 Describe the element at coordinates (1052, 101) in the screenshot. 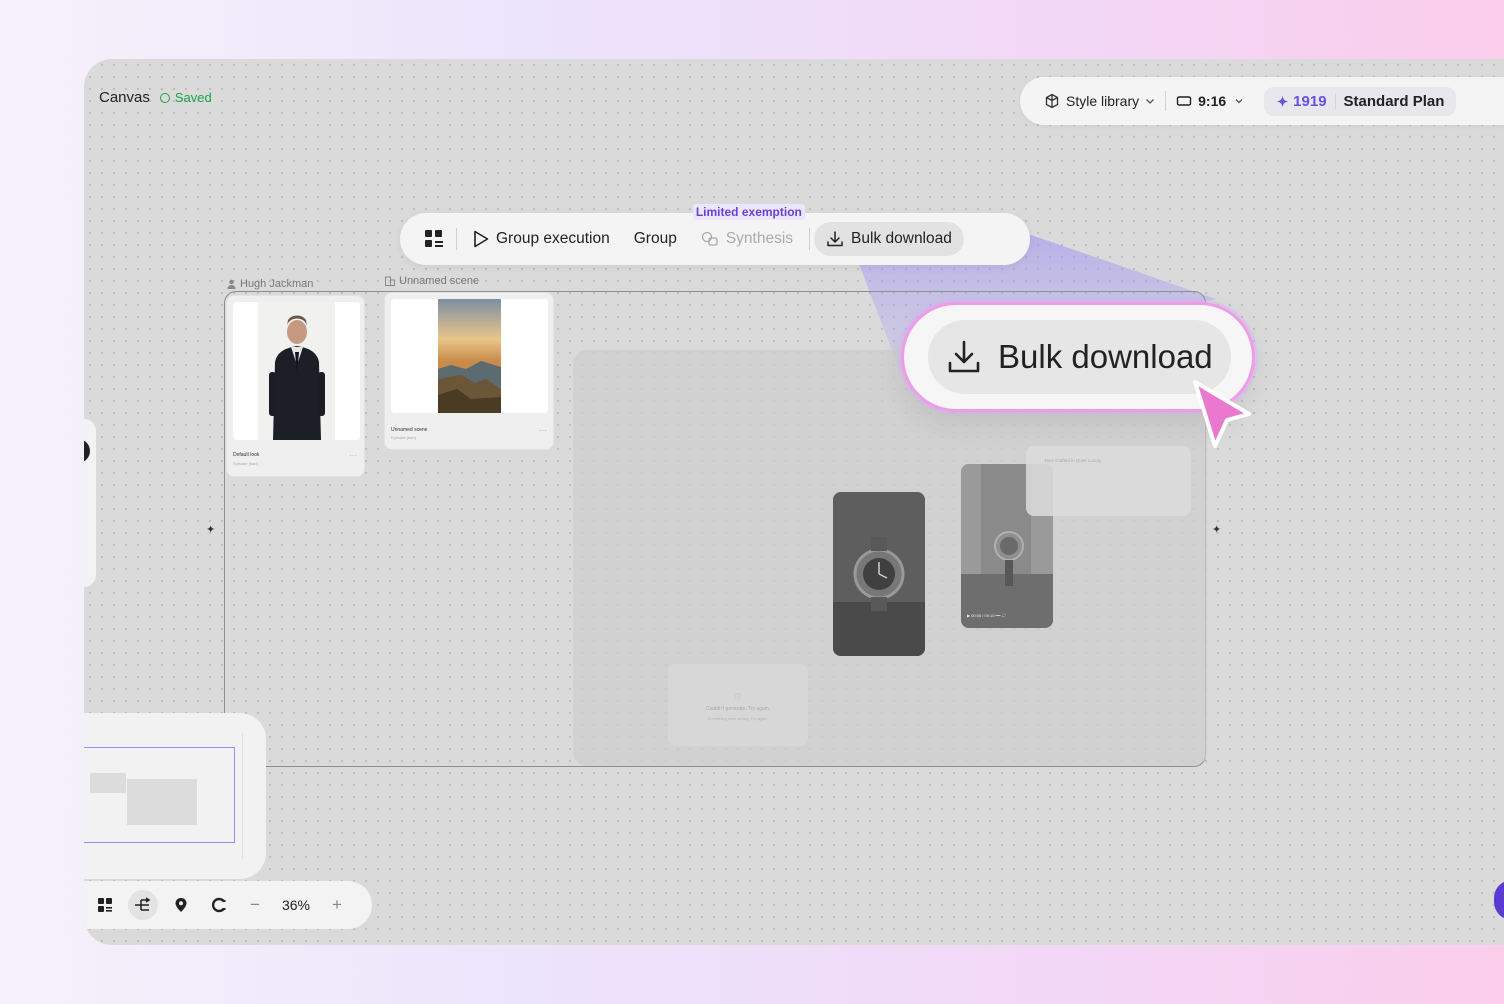

I see `cube-icon` at that location.